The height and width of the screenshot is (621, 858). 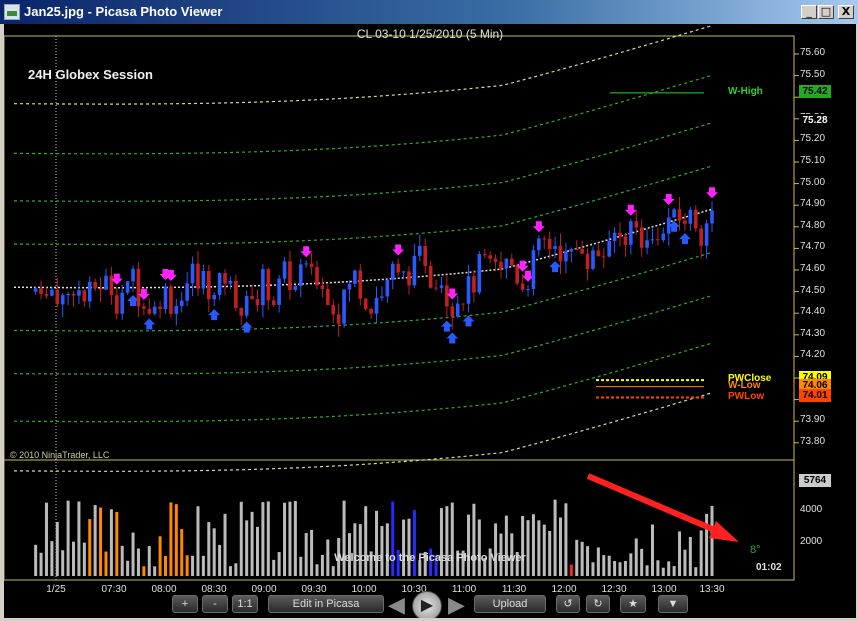 What do you see at coordinates (811, 509) in the screenshot?
I see `volume-tick-label: 4000` at bounding box center [811, 509].